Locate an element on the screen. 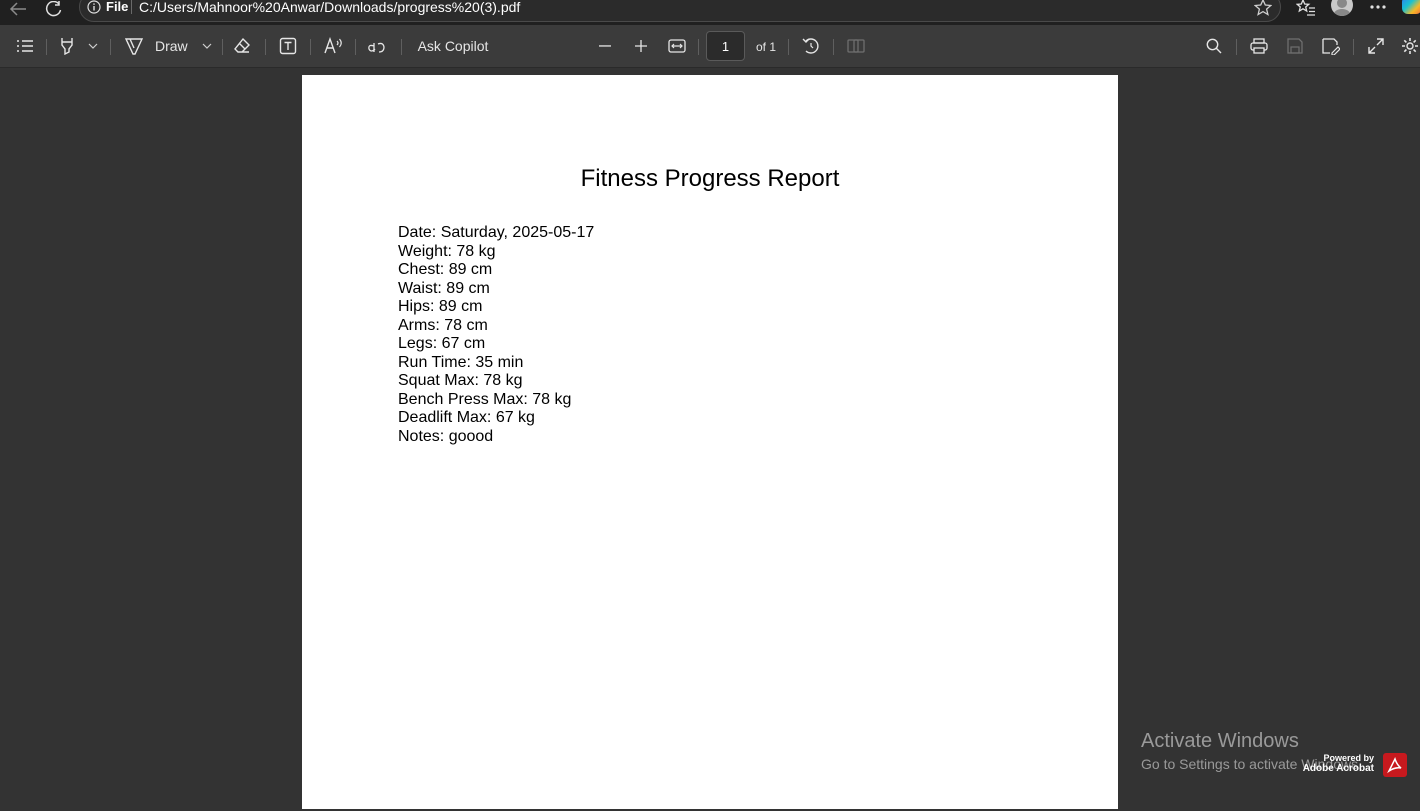 This screenshot has width=1420, height=811. save-icon is located at coordinates (1295, 46).